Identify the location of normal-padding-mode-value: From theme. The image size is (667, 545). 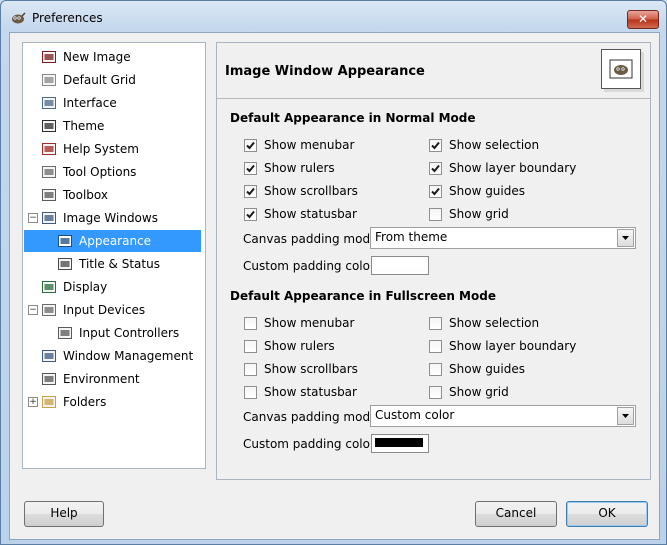
(411, 237).